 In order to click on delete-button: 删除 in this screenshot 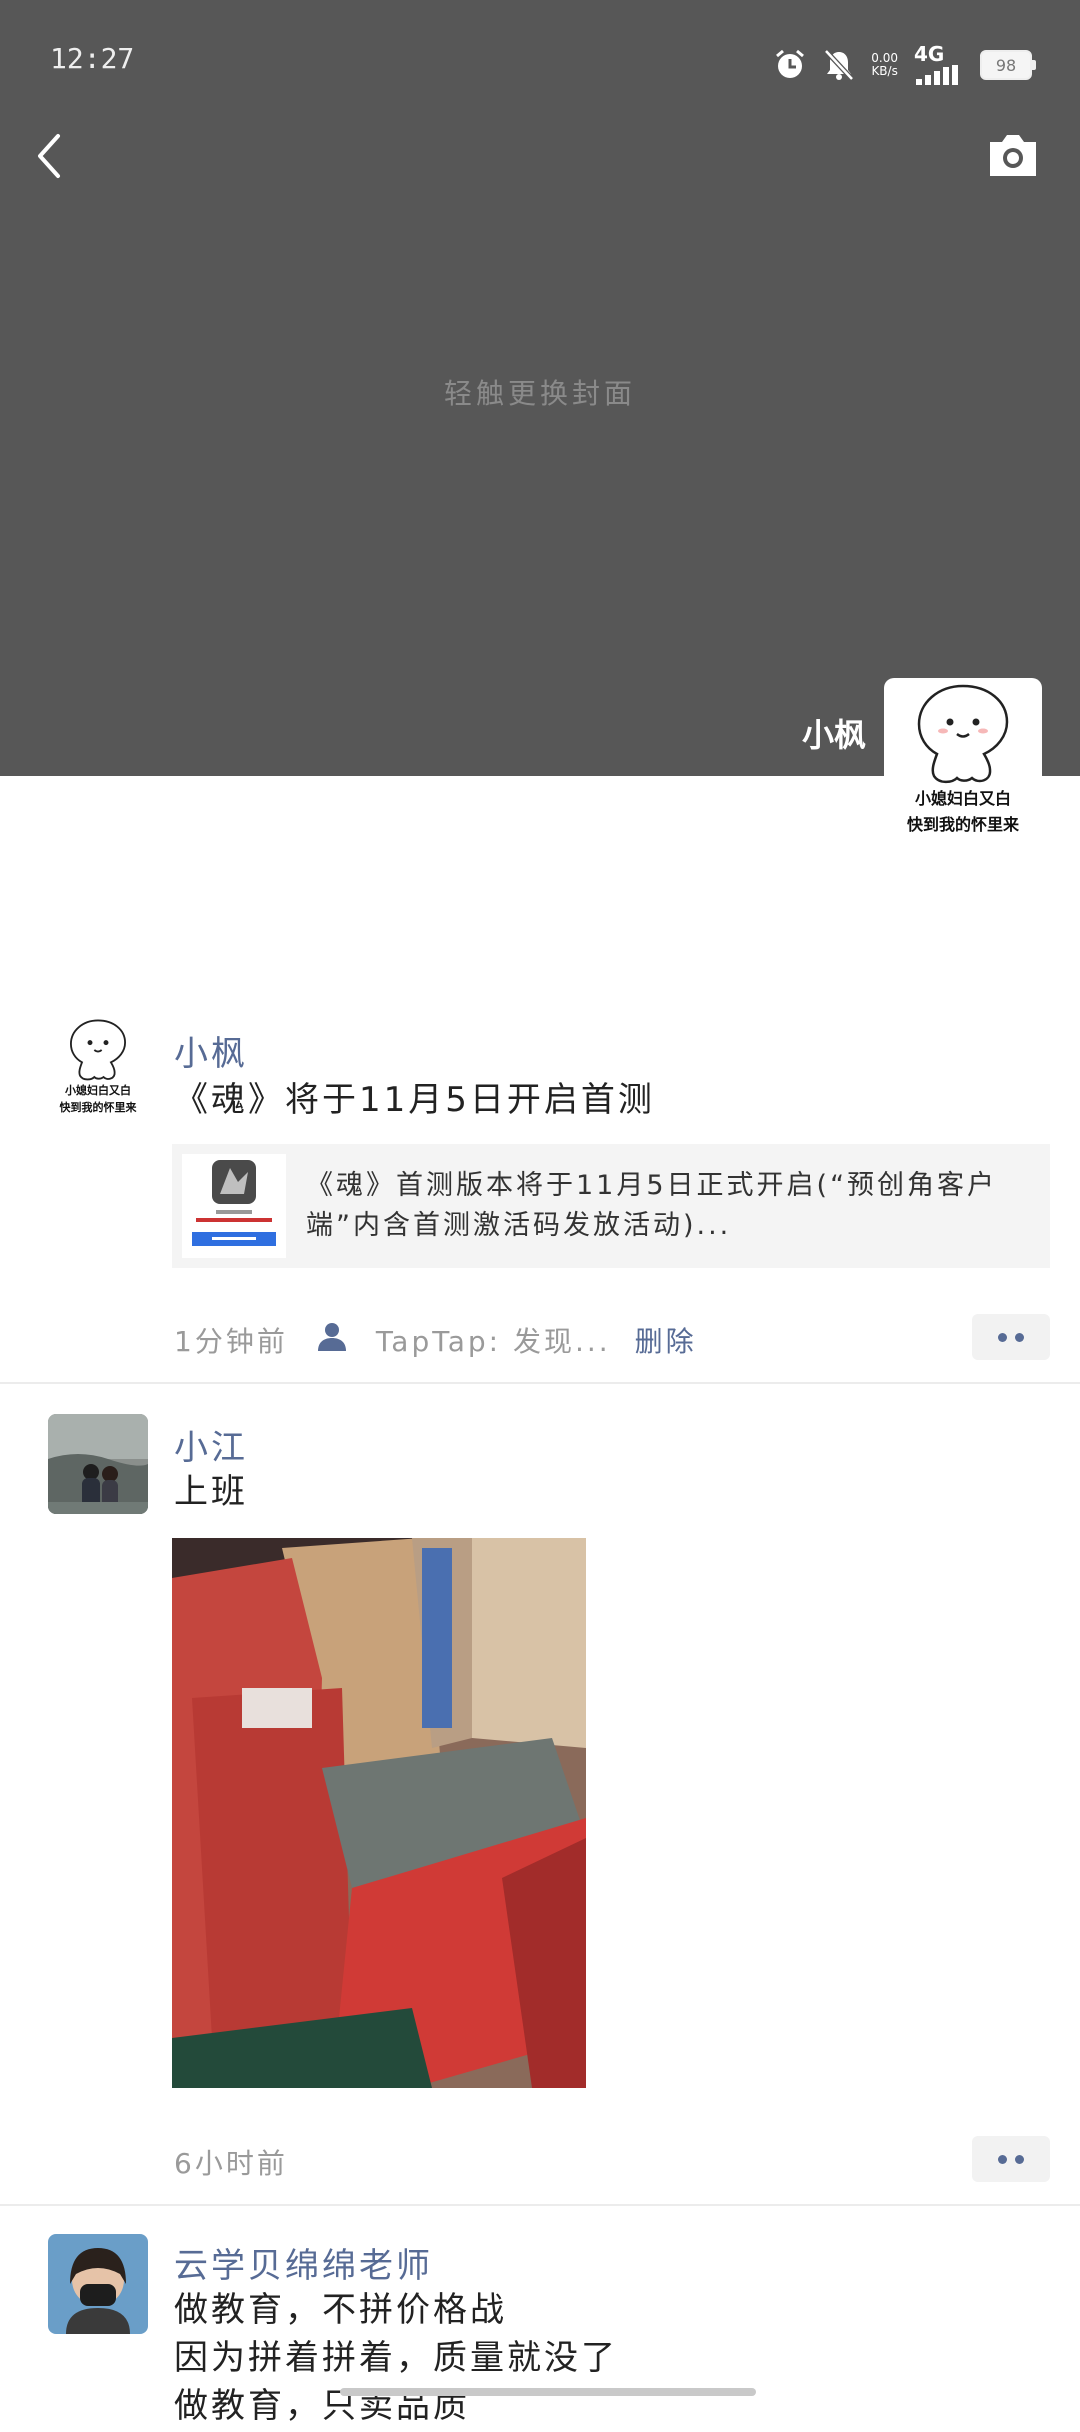, I will do `click(666, 1340)`.